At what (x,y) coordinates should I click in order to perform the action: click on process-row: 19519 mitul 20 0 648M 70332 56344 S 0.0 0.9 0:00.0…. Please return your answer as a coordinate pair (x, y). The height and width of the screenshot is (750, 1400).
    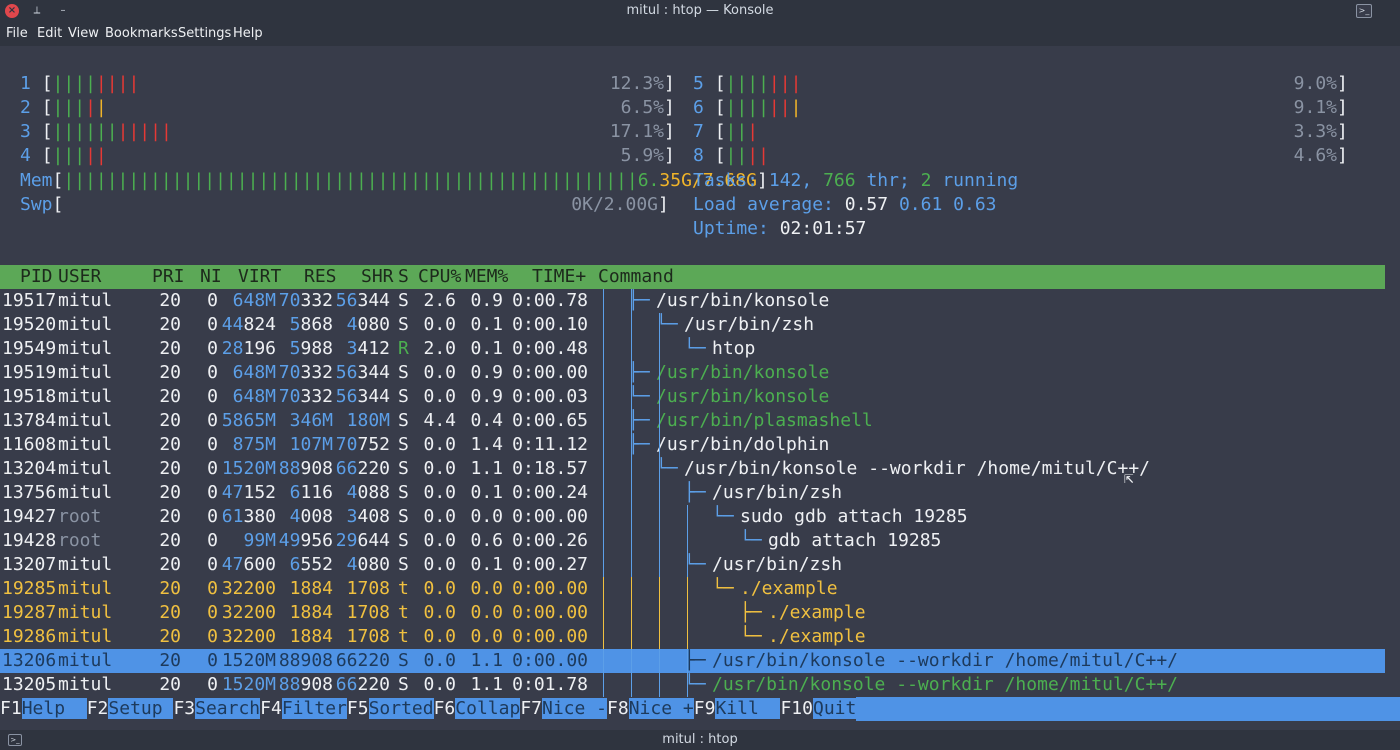
    Looking at the image, I should click on (692, 373).